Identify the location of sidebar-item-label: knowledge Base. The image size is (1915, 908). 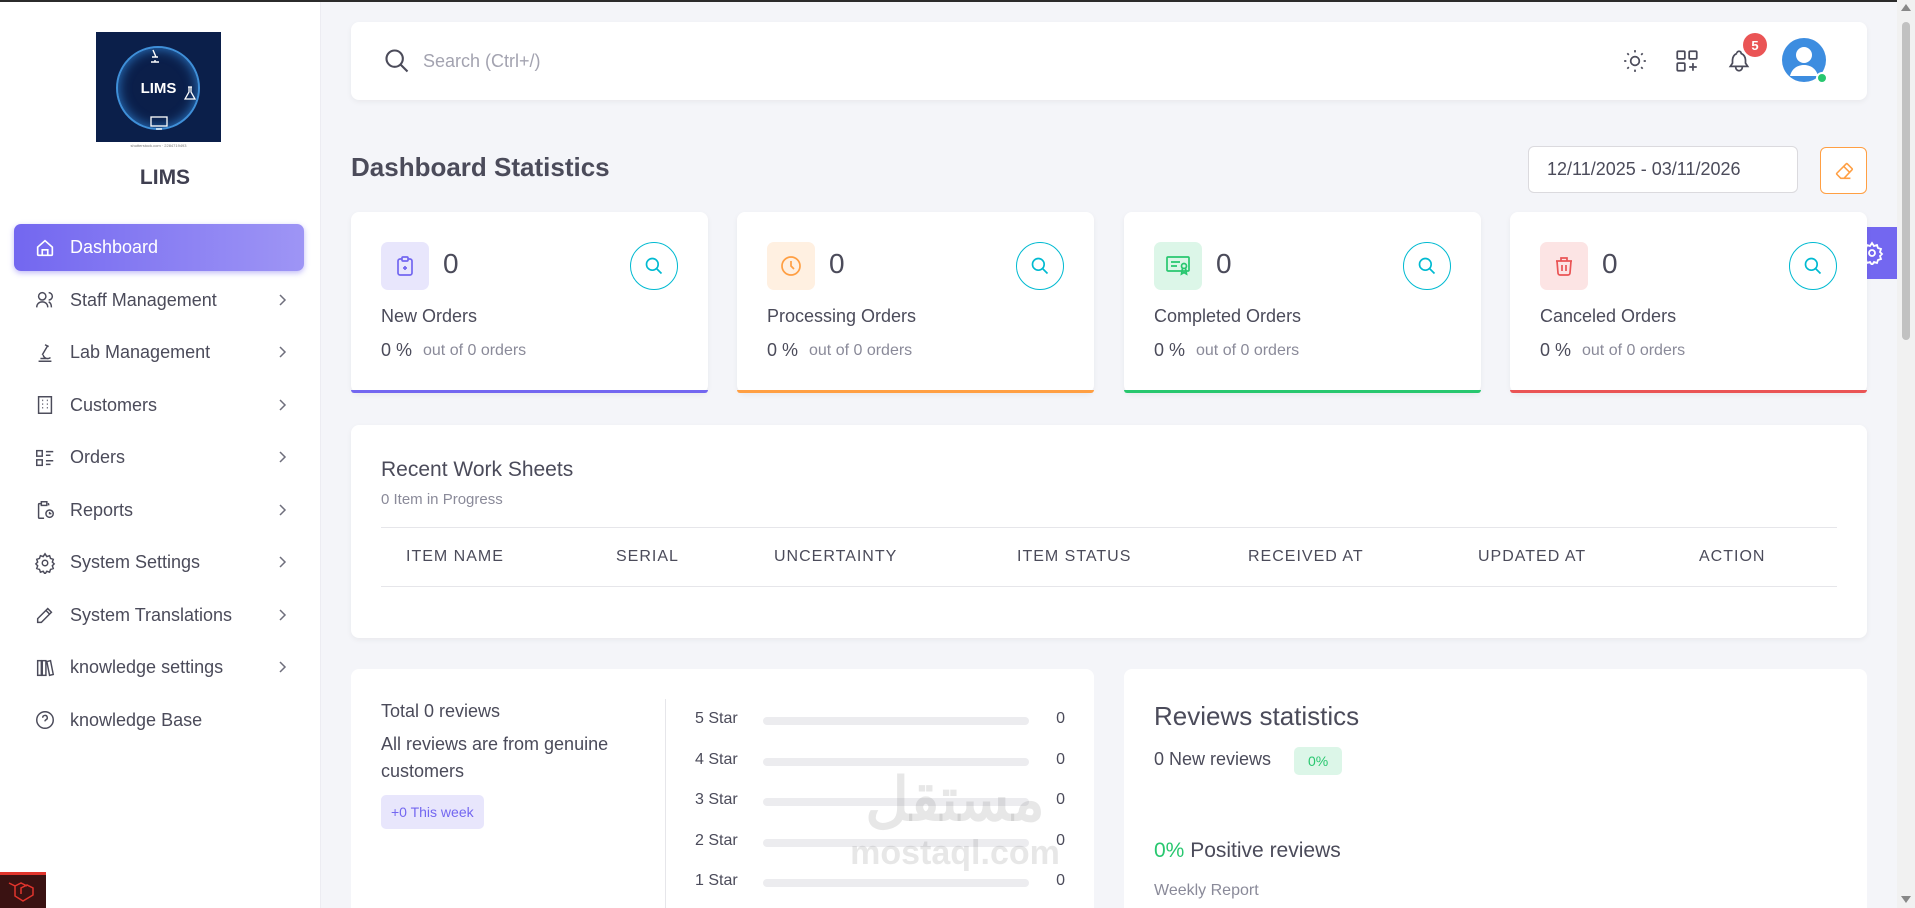
(136, 719).